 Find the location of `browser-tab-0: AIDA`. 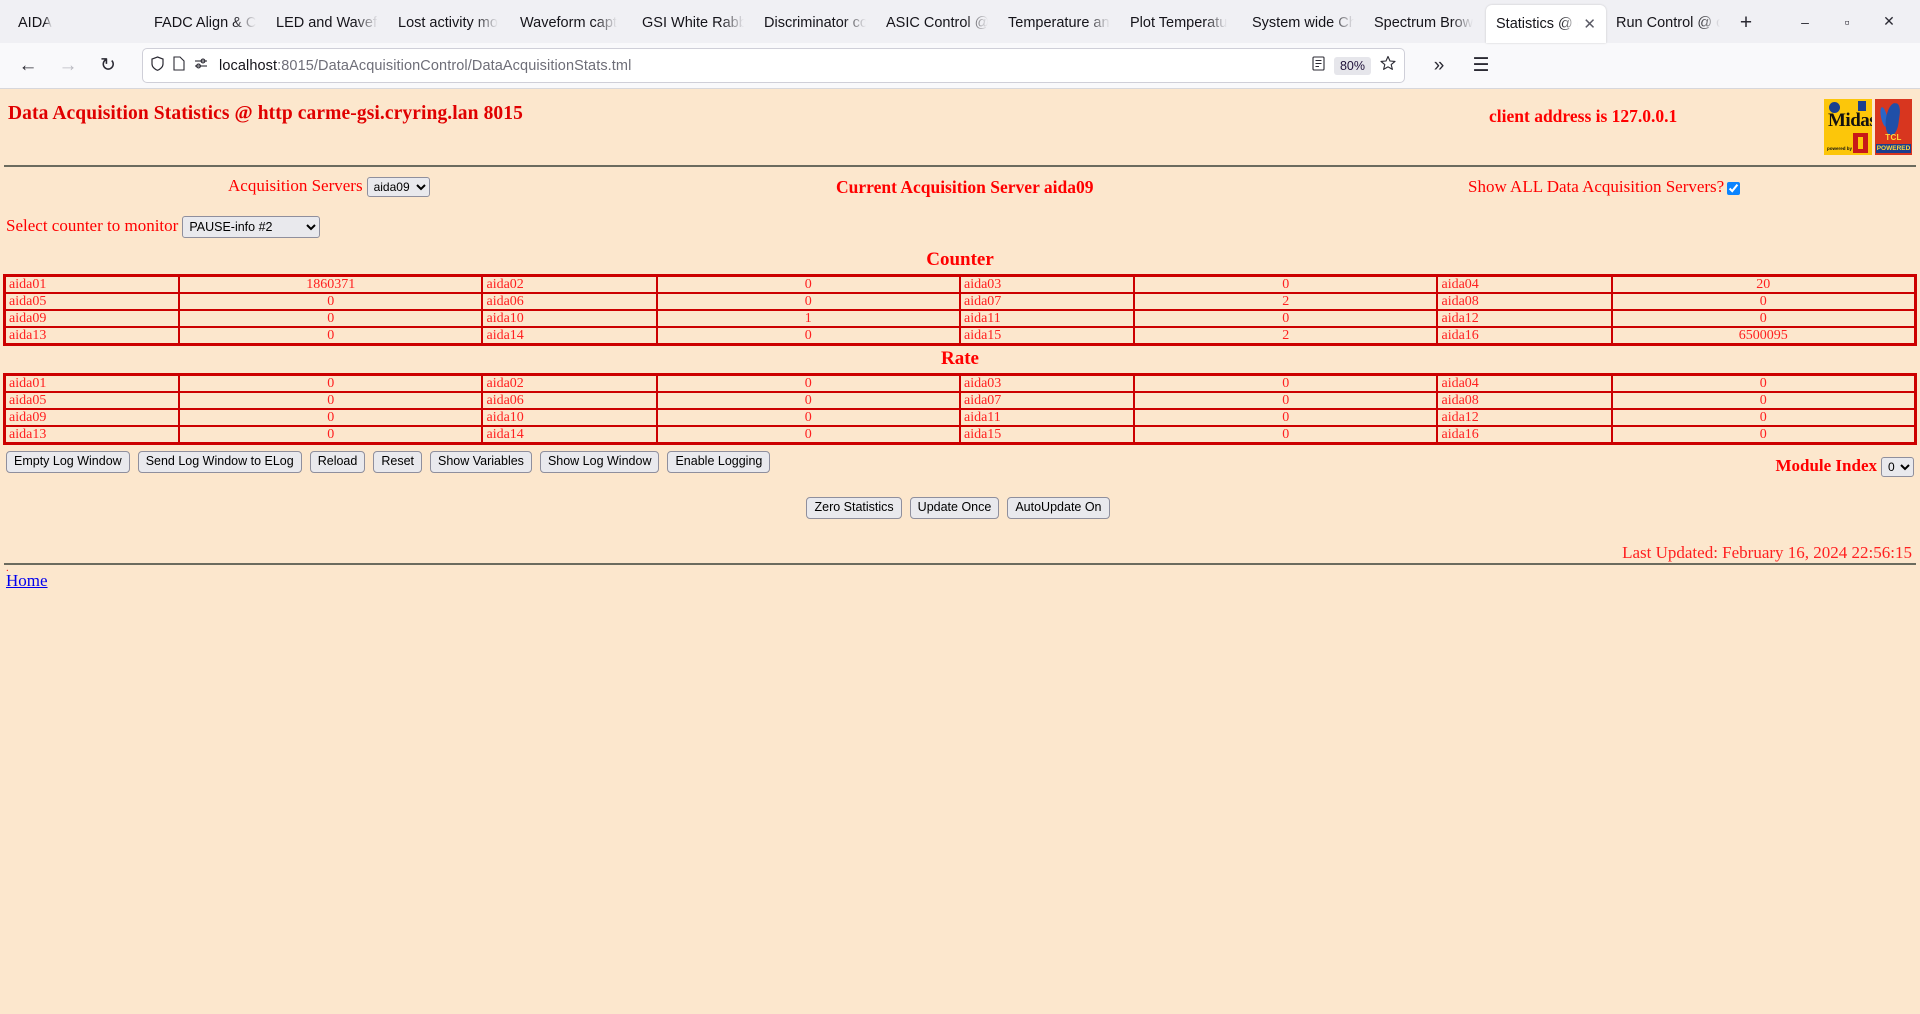

browser-tab-0: AIDA is located at coordinates (74, 23).